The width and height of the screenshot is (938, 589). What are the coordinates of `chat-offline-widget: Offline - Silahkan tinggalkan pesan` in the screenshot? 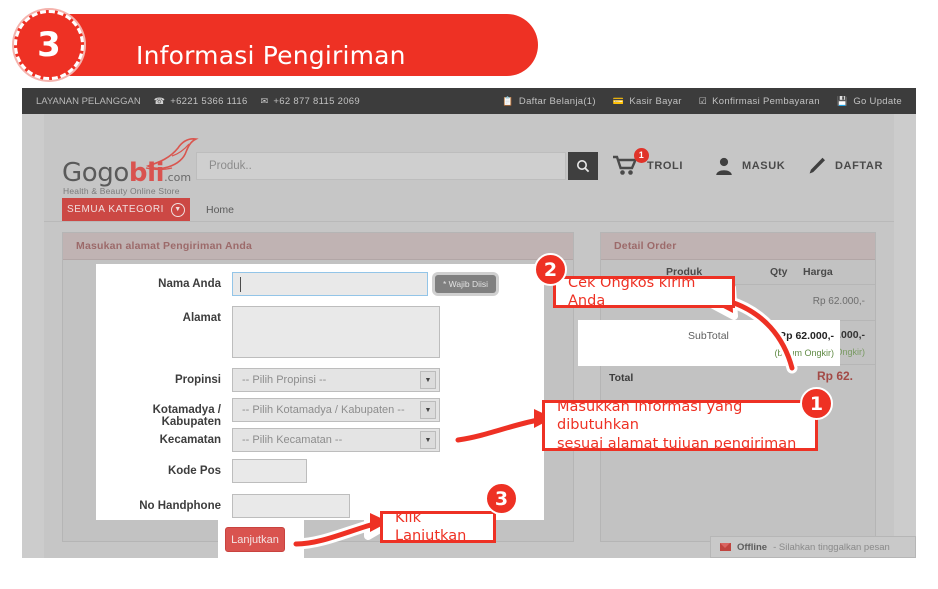 It's located at (813, 547).